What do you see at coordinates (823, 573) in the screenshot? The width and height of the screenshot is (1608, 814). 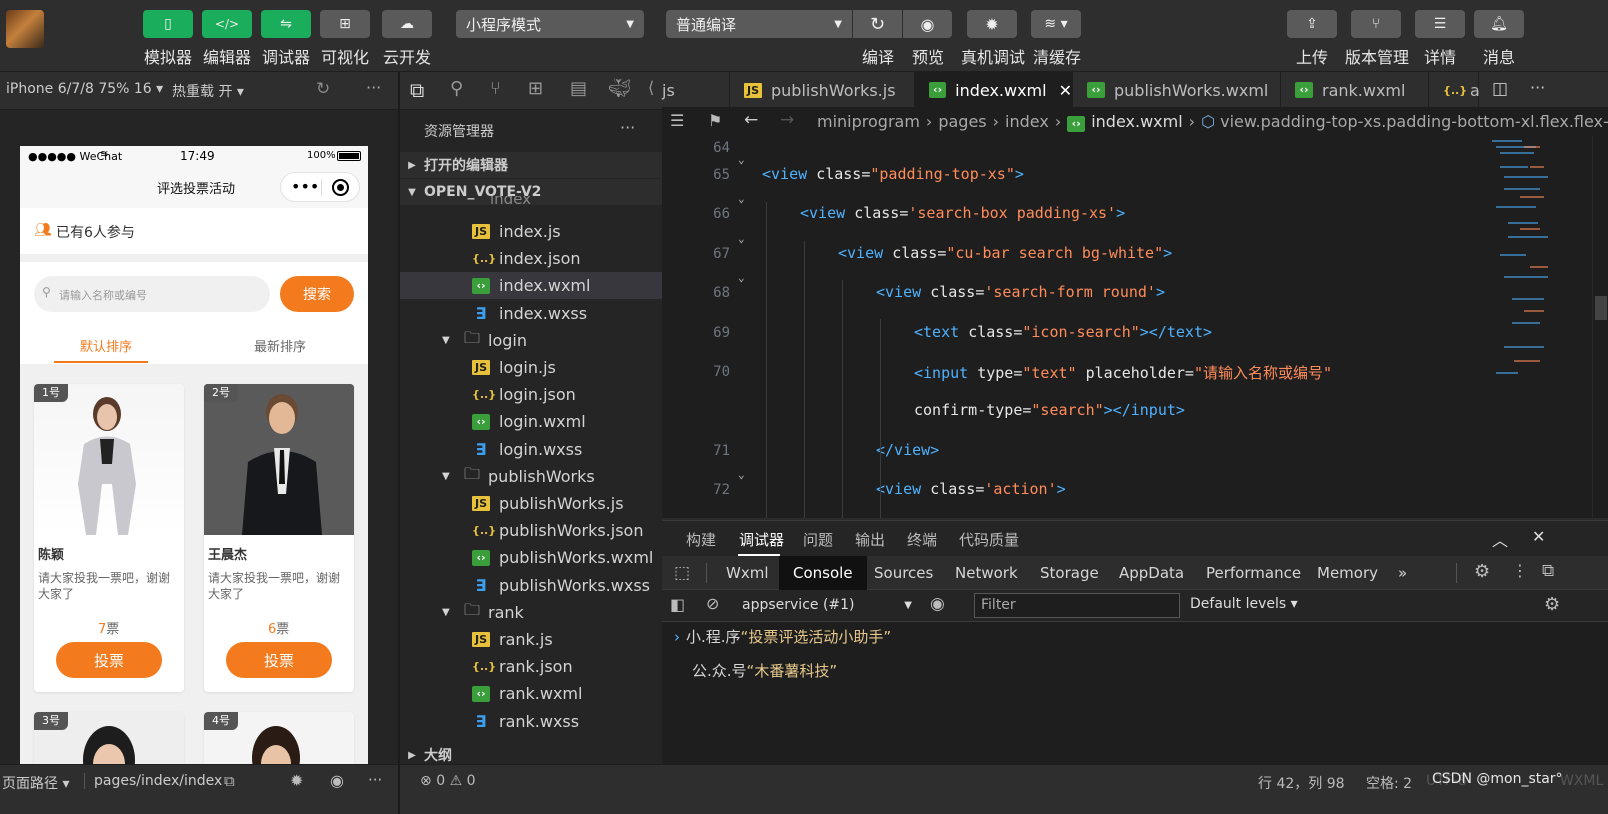 I see `tab-console: Console` at bounding box center [823, 573].